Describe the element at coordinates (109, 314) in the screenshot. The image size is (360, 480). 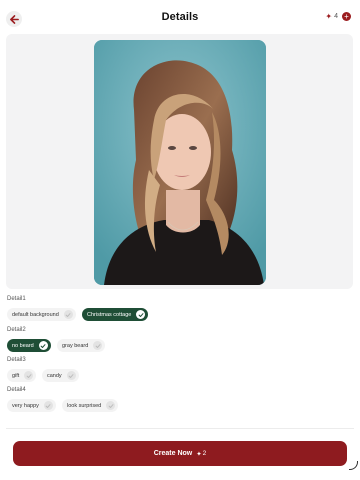
I see `option-label: Christmas cottage` at that location.